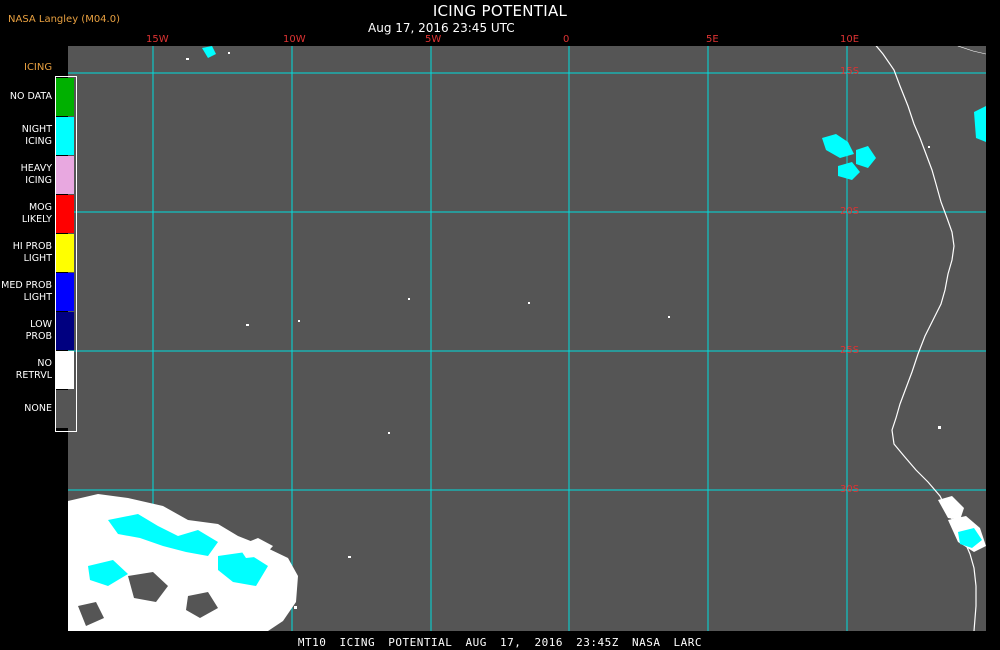  I want to click on legend-label: NO RETRVL, so click(33, 369).